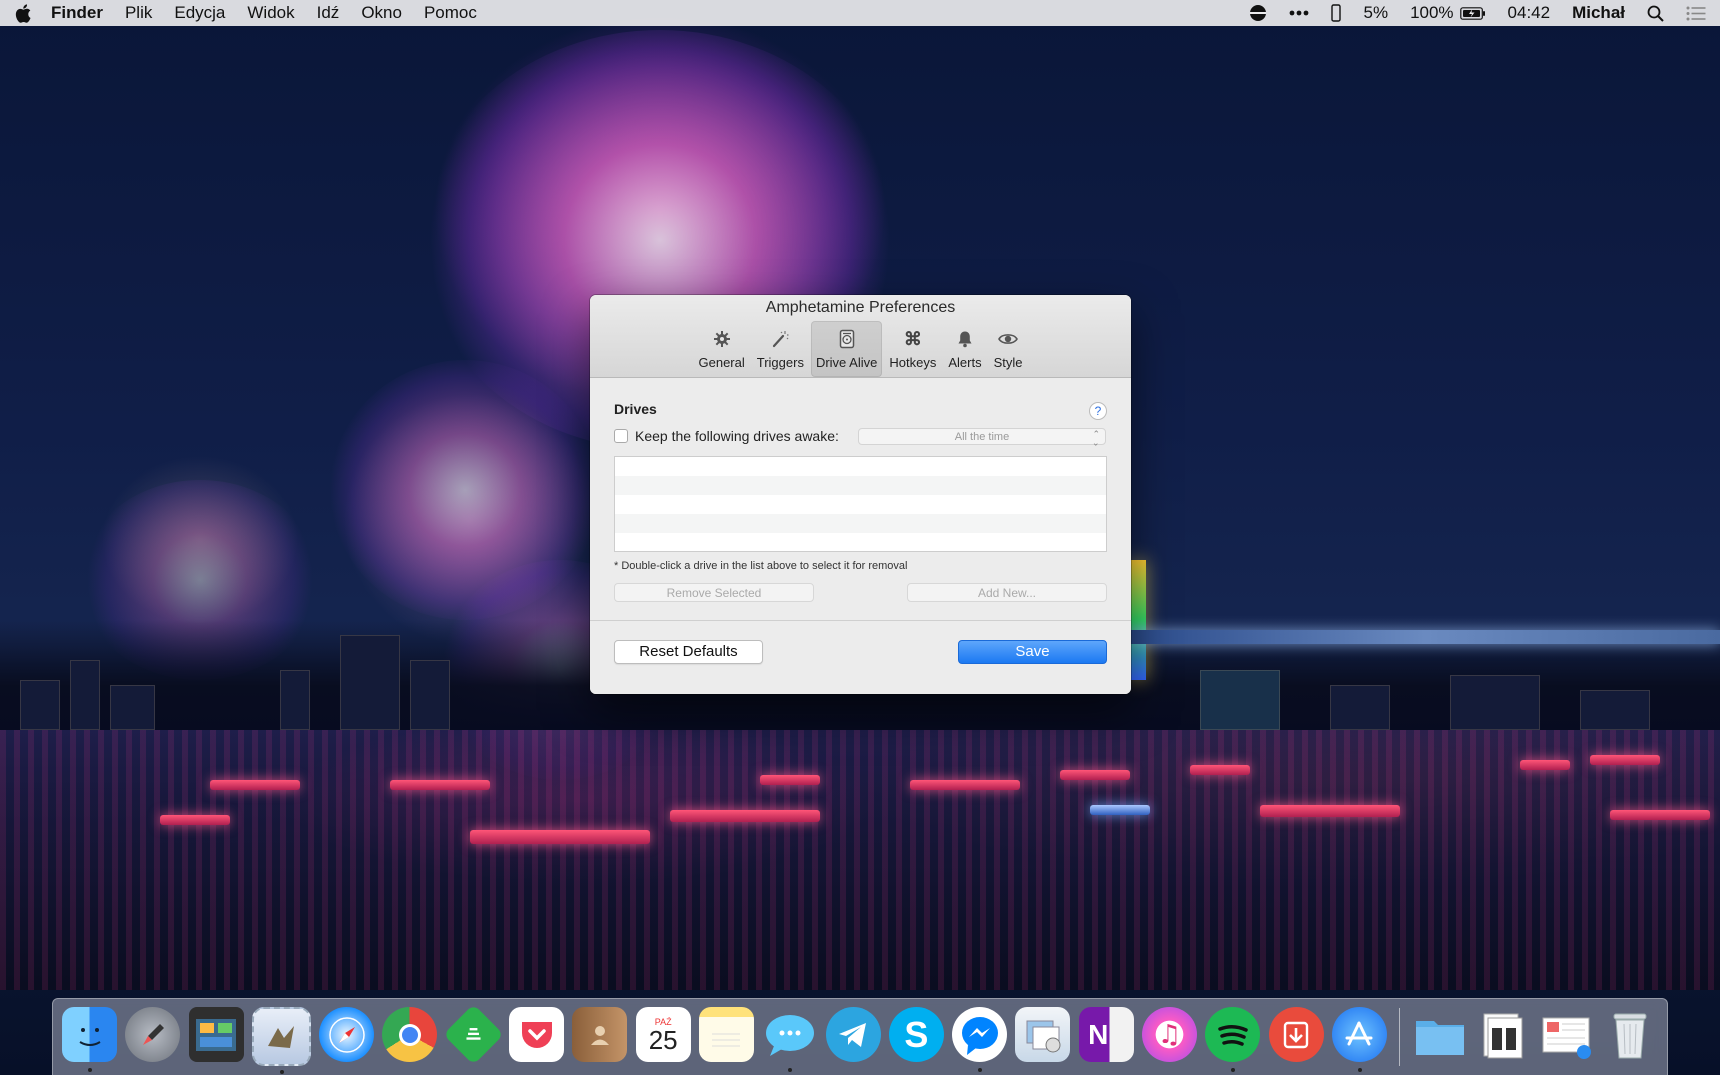  I want to click on schedule-select: All the time ⌃ ⌃, so click(982, 438).